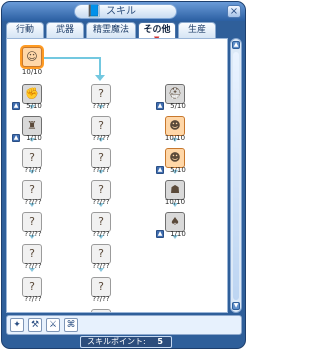 The height and width of the screenshot is (350, 320). Describe the element at coordinates (111, 30) in the screenshot. I see `tab-spirit-magic: 精霊魔法` at that location.